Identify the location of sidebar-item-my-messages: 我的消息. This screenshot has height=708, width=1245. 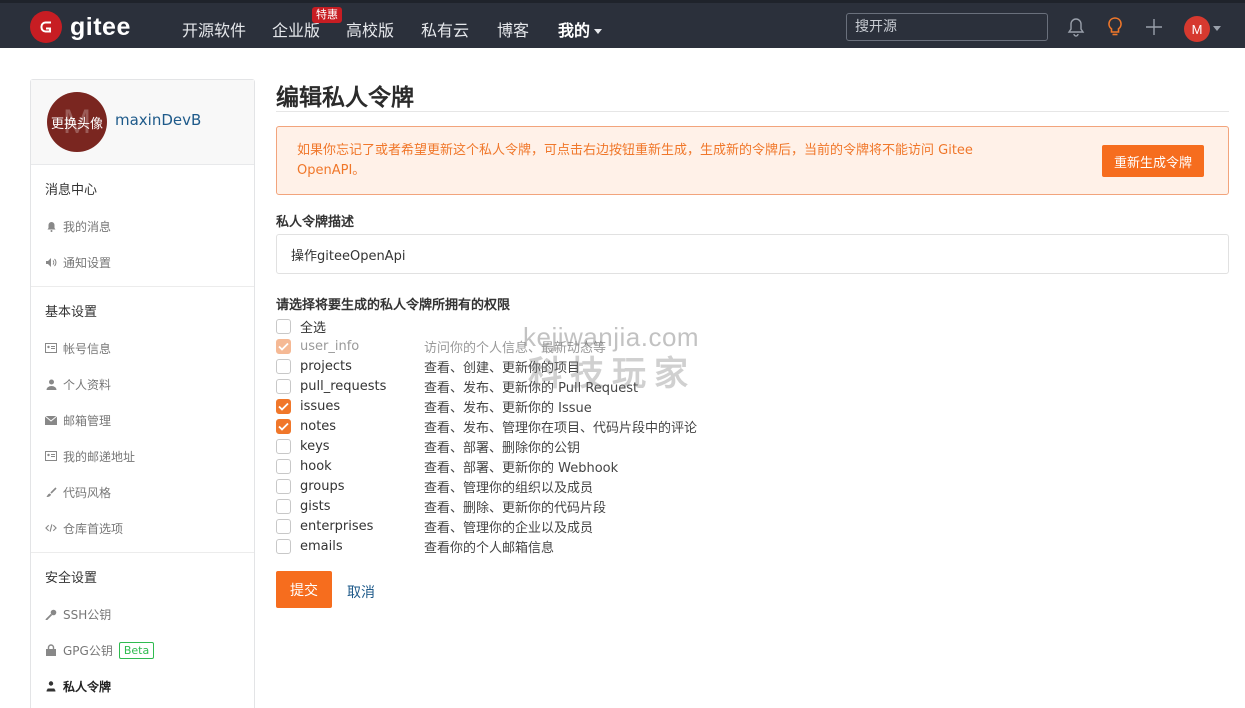
(142, 226).